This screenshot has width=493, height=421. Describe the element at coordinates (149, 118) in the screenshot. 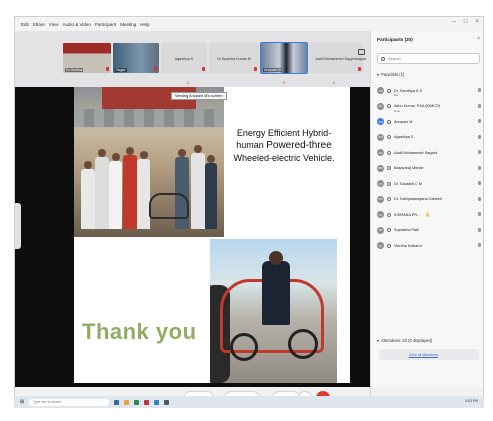

I see `photo-ceiling` at that location.